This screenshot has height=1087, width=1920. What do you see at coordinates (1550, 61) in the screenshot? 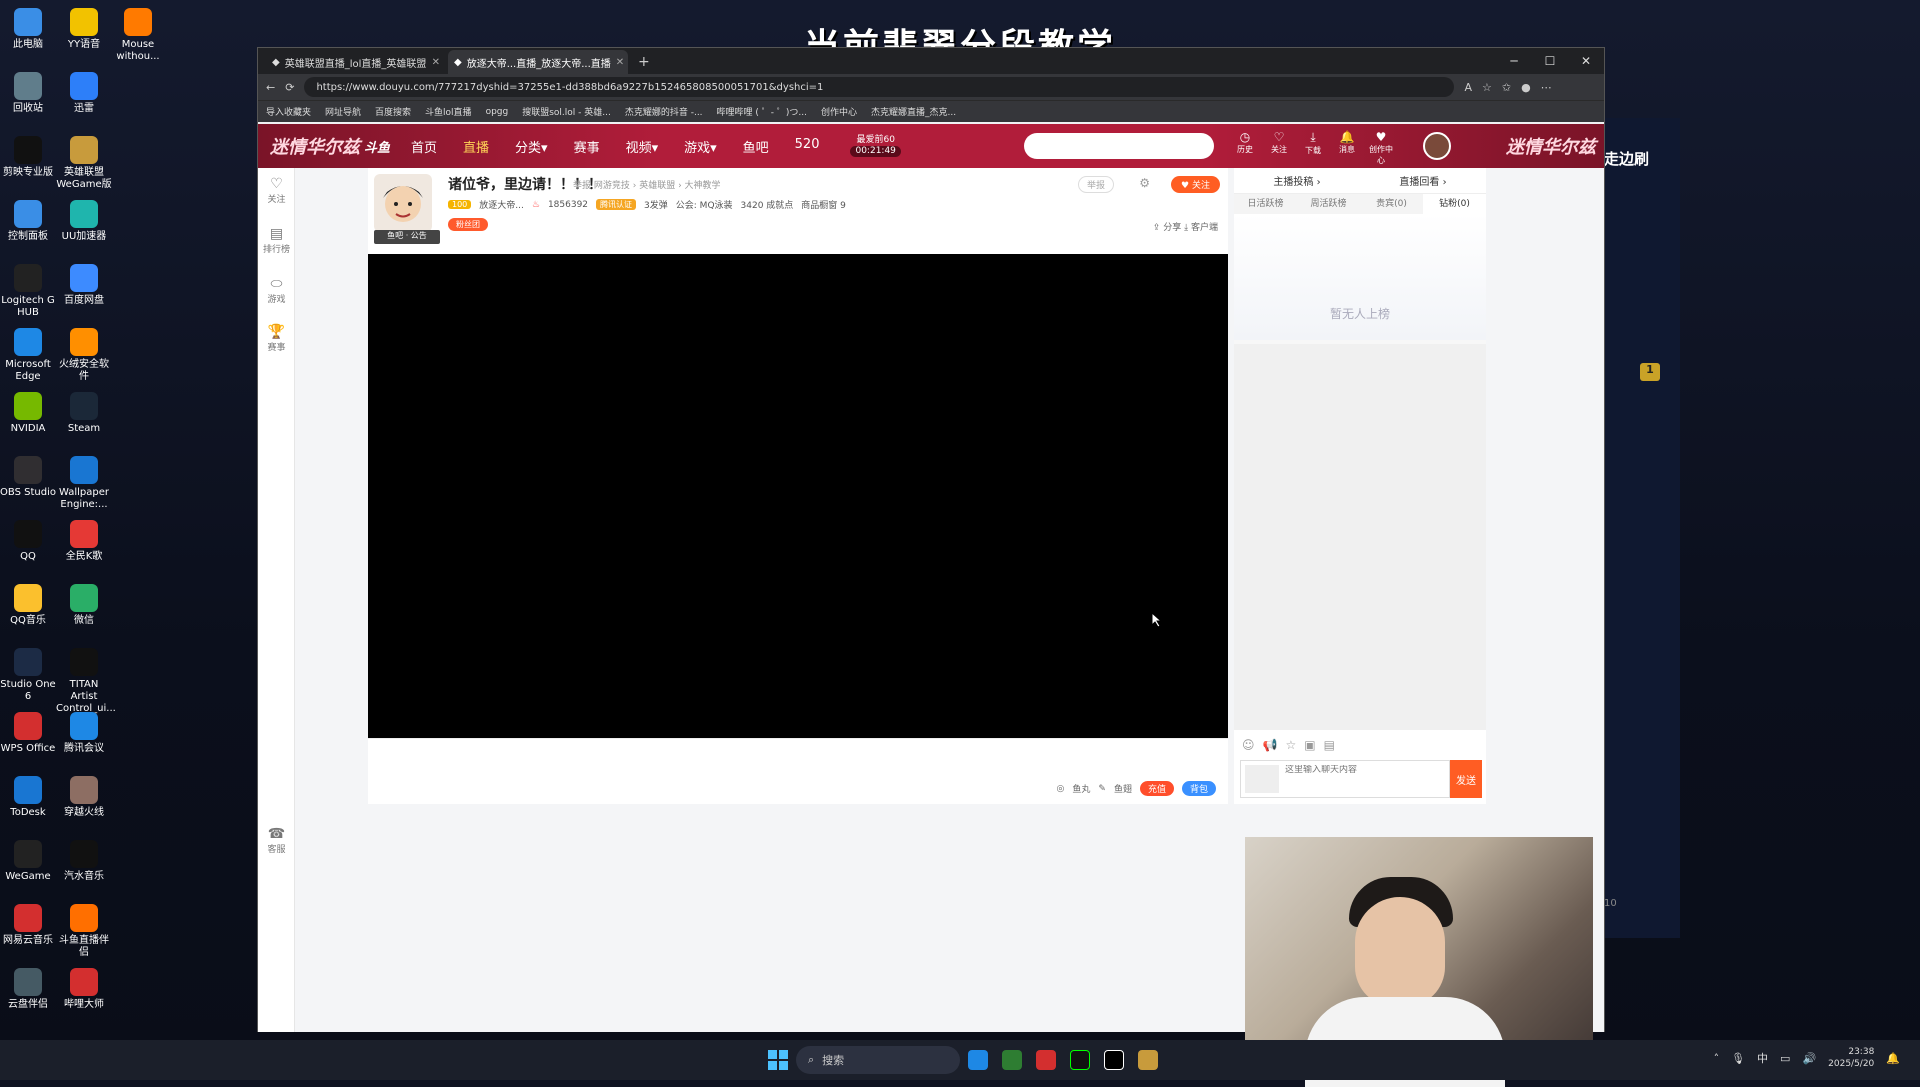
I see `maximize-icon: ☐` at bounding box center [1550, 61].